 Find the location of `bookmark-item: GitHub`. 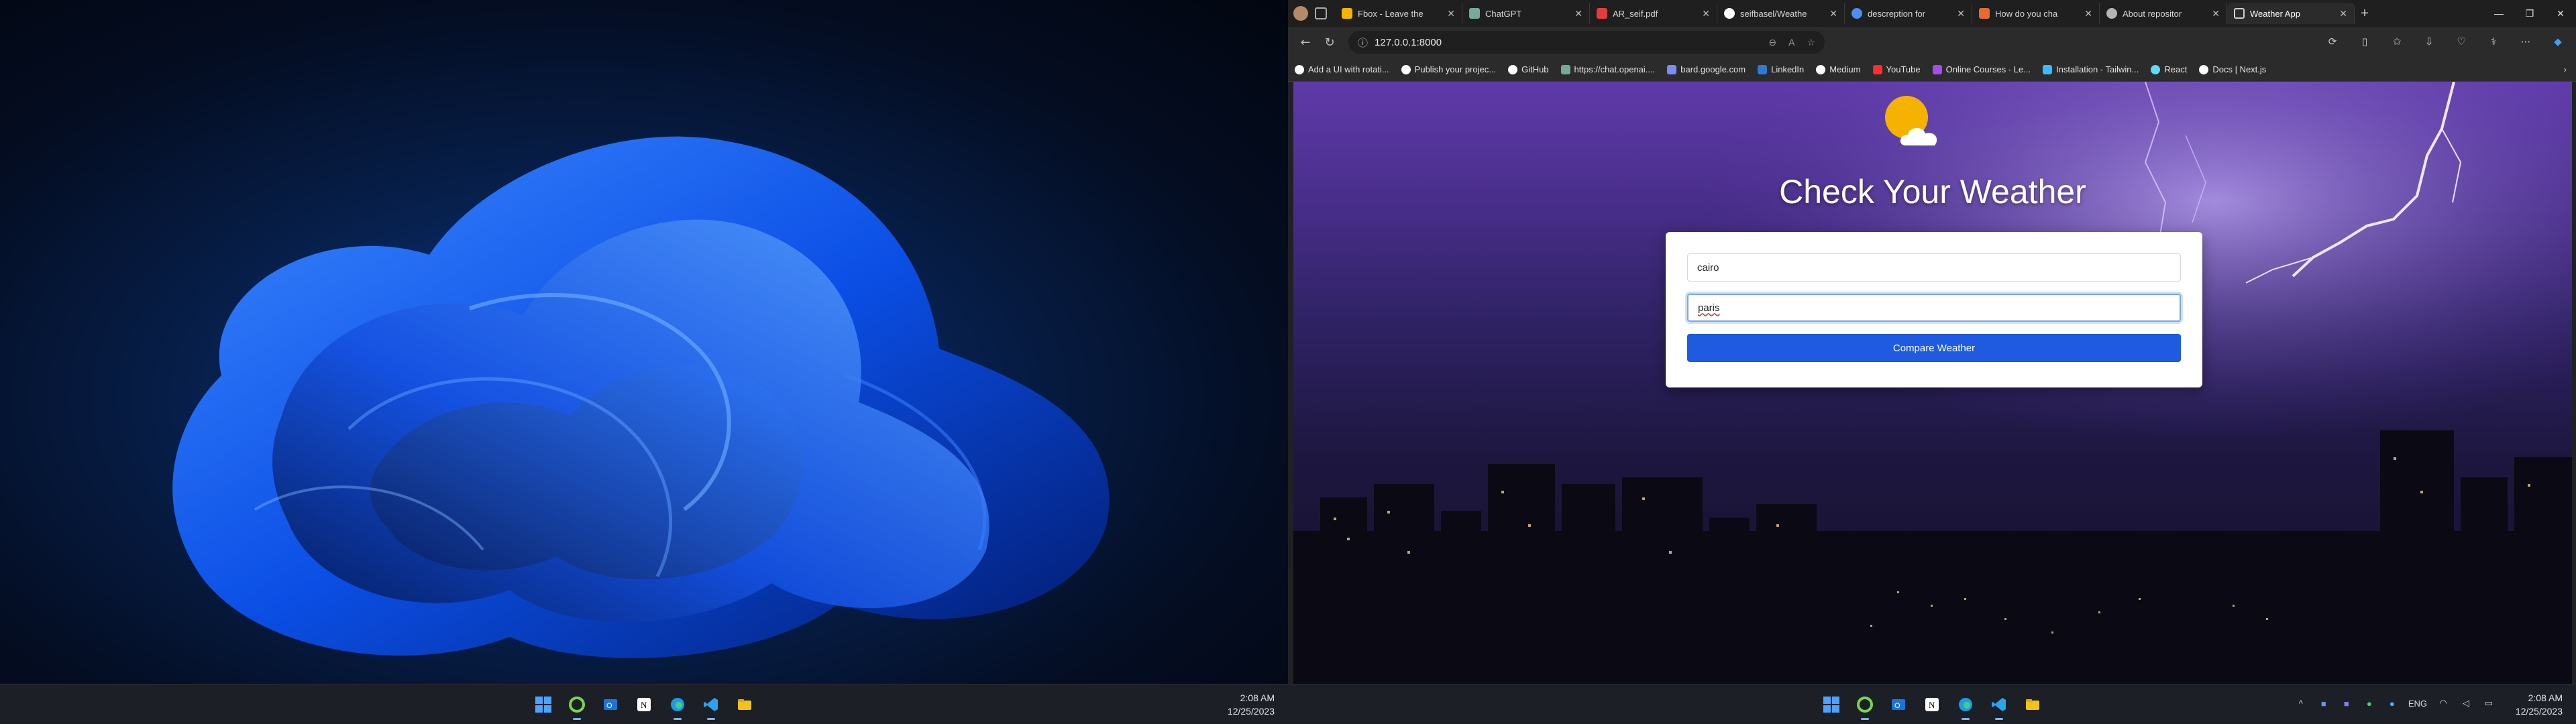

bookmark-item: GitHub is located at coordinates (1528, 69).